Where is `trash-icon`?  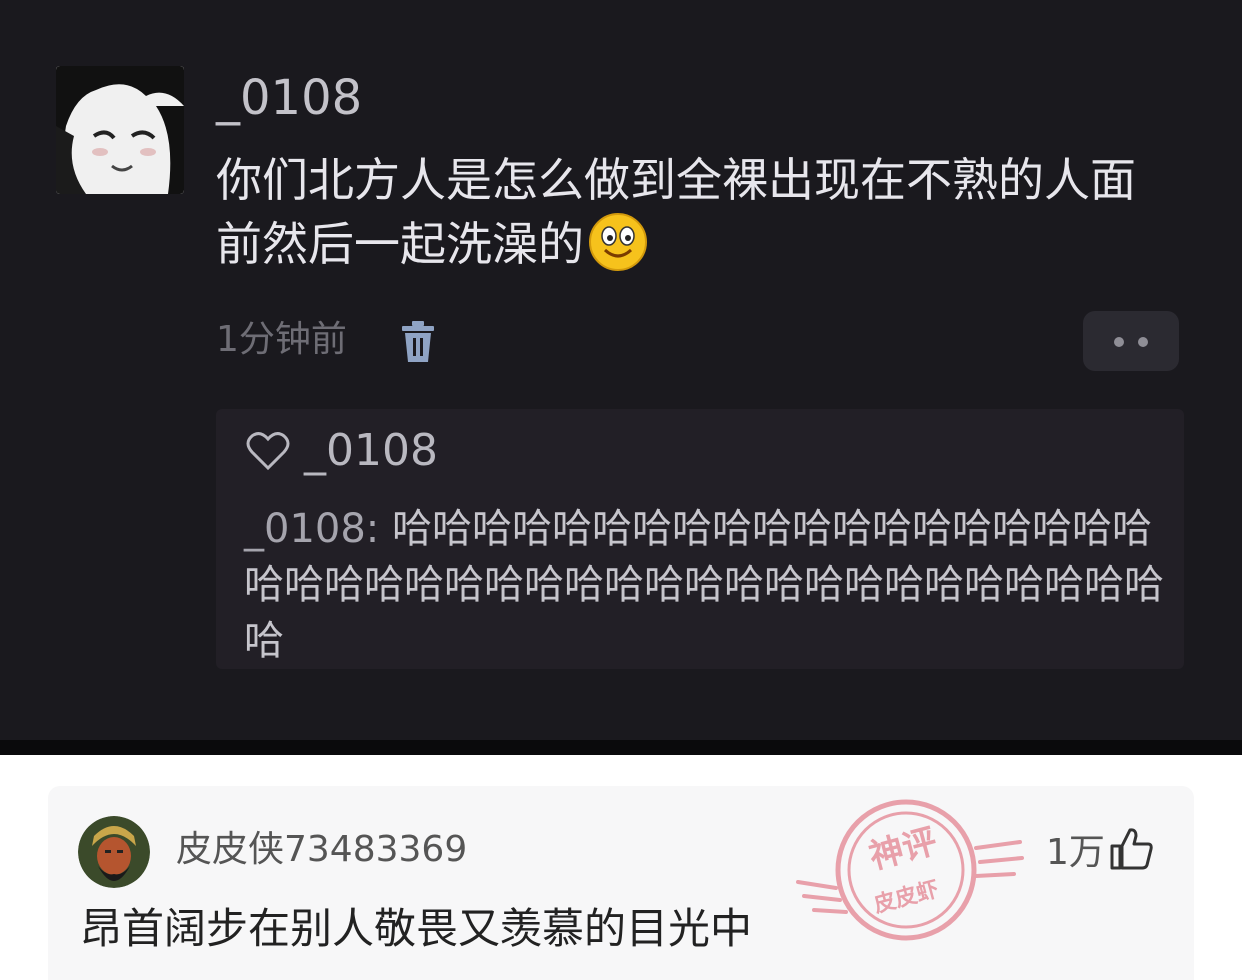 trash-icon is located at coordinates (418, 342).